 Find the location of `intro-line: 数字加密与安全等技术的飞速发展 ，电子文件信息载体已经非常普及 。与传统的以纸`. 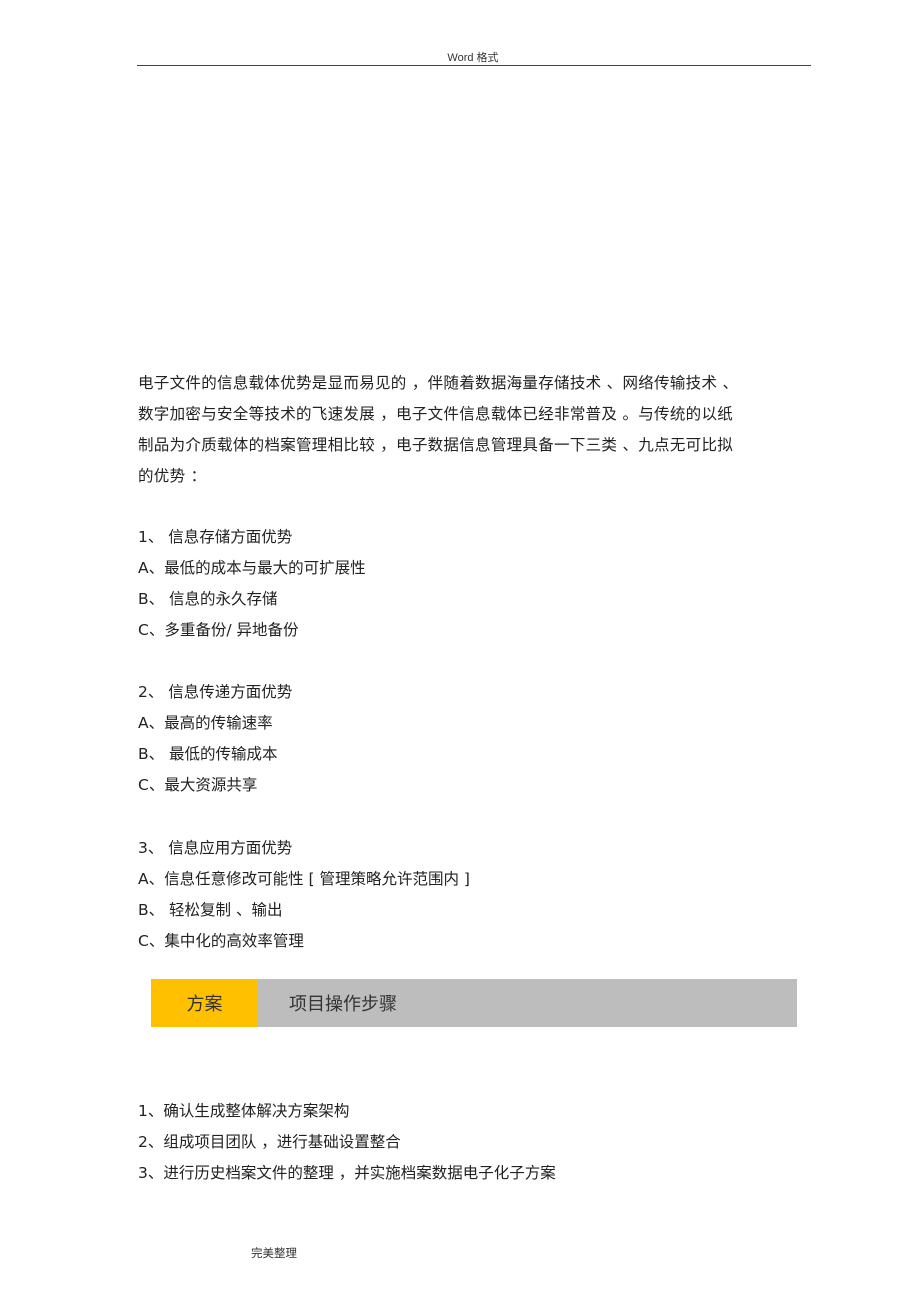

intro-line: 数字加密与安全等技术的飞速发展 ，电子文件信息载体已经非常普及 。与传统的以纸 is located at coordinates (436, 414).